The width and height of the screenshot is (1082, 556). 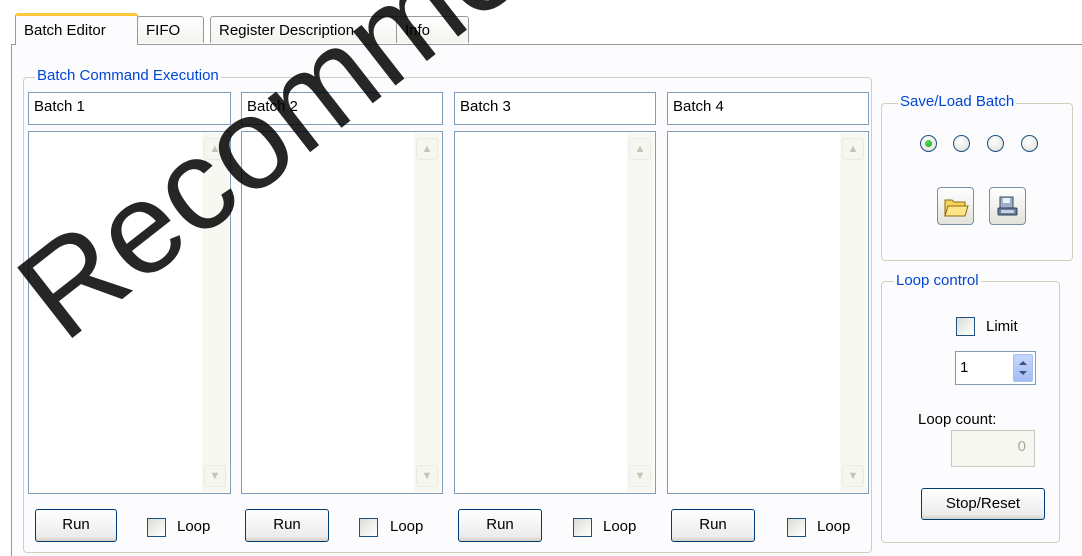 I want to click on loop-control-group-title: Loop control, so click(x=937, y=280).